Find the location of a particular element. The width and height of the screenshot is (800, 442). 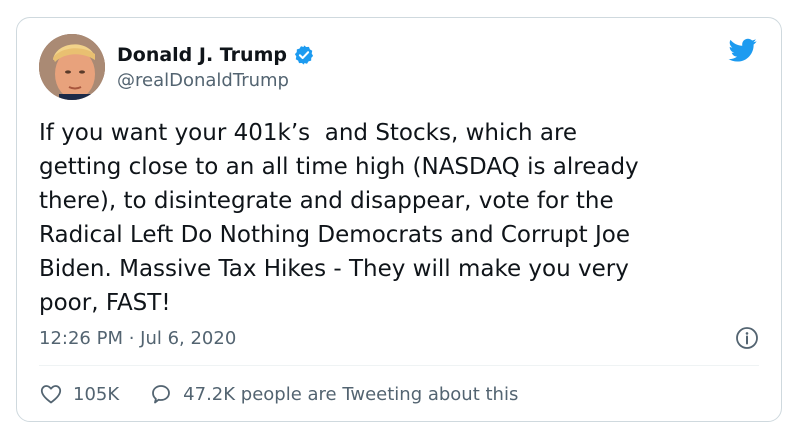

like-button: 105K is located at coordinates (79, 394).